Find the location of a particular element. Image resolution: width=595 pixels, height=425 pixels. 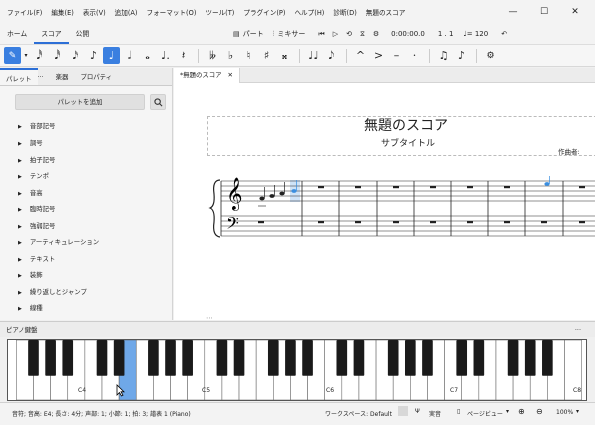

score-composer: 作曲者: is located at coordinates (569, 151).